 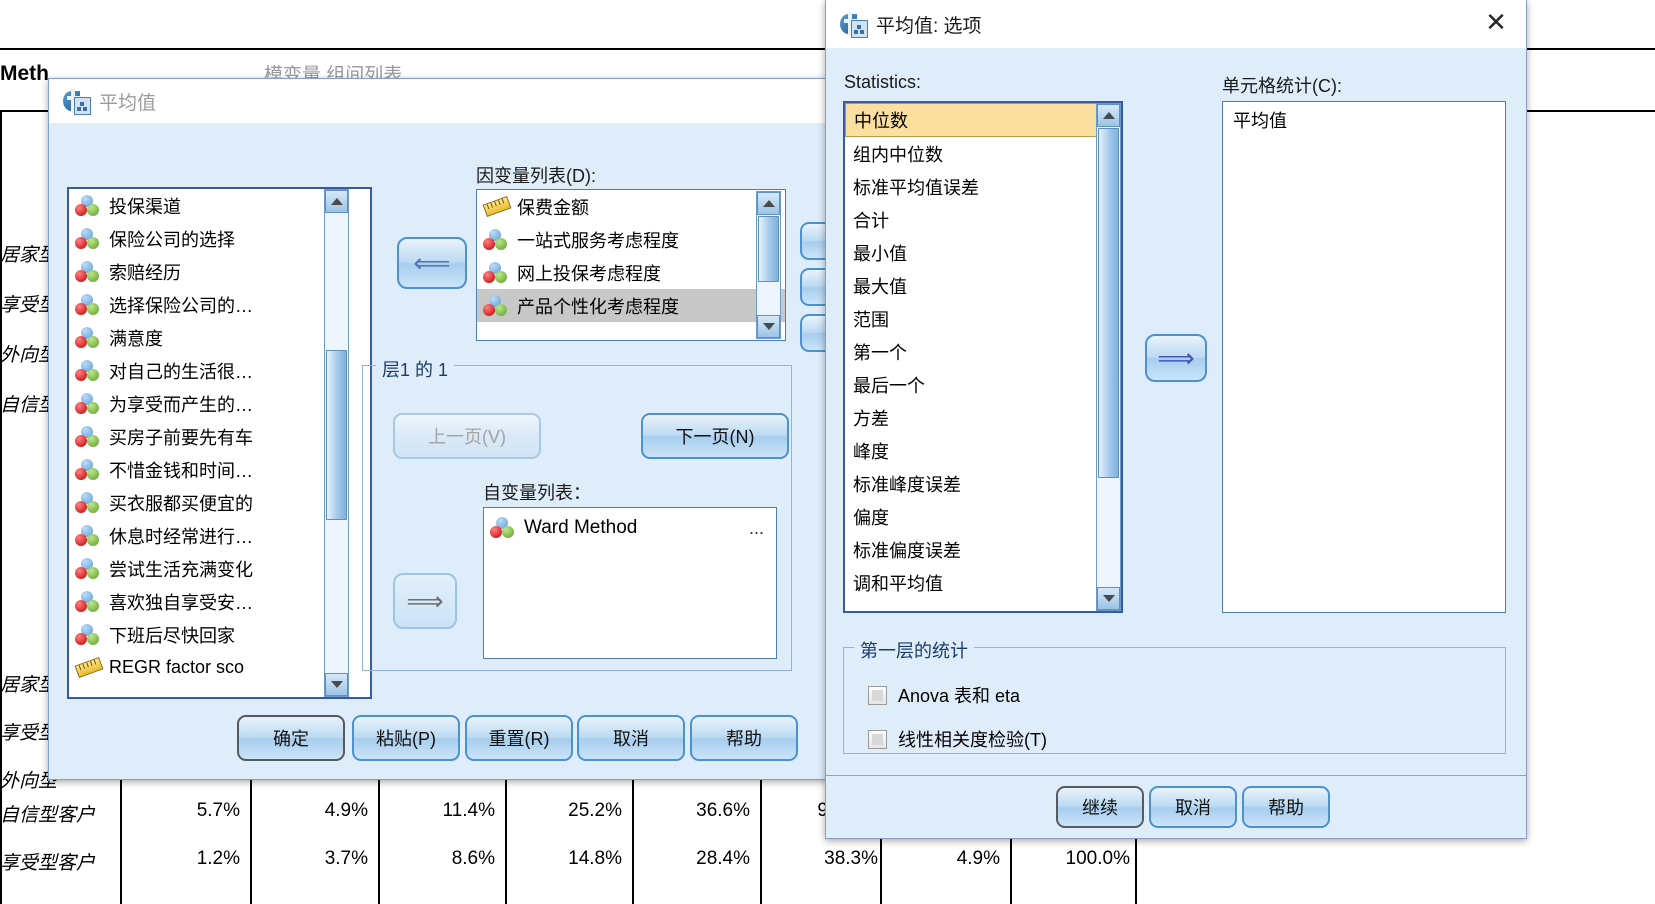 I want to click on paste-button: 粘贴(P), so click(x=406, y=738).